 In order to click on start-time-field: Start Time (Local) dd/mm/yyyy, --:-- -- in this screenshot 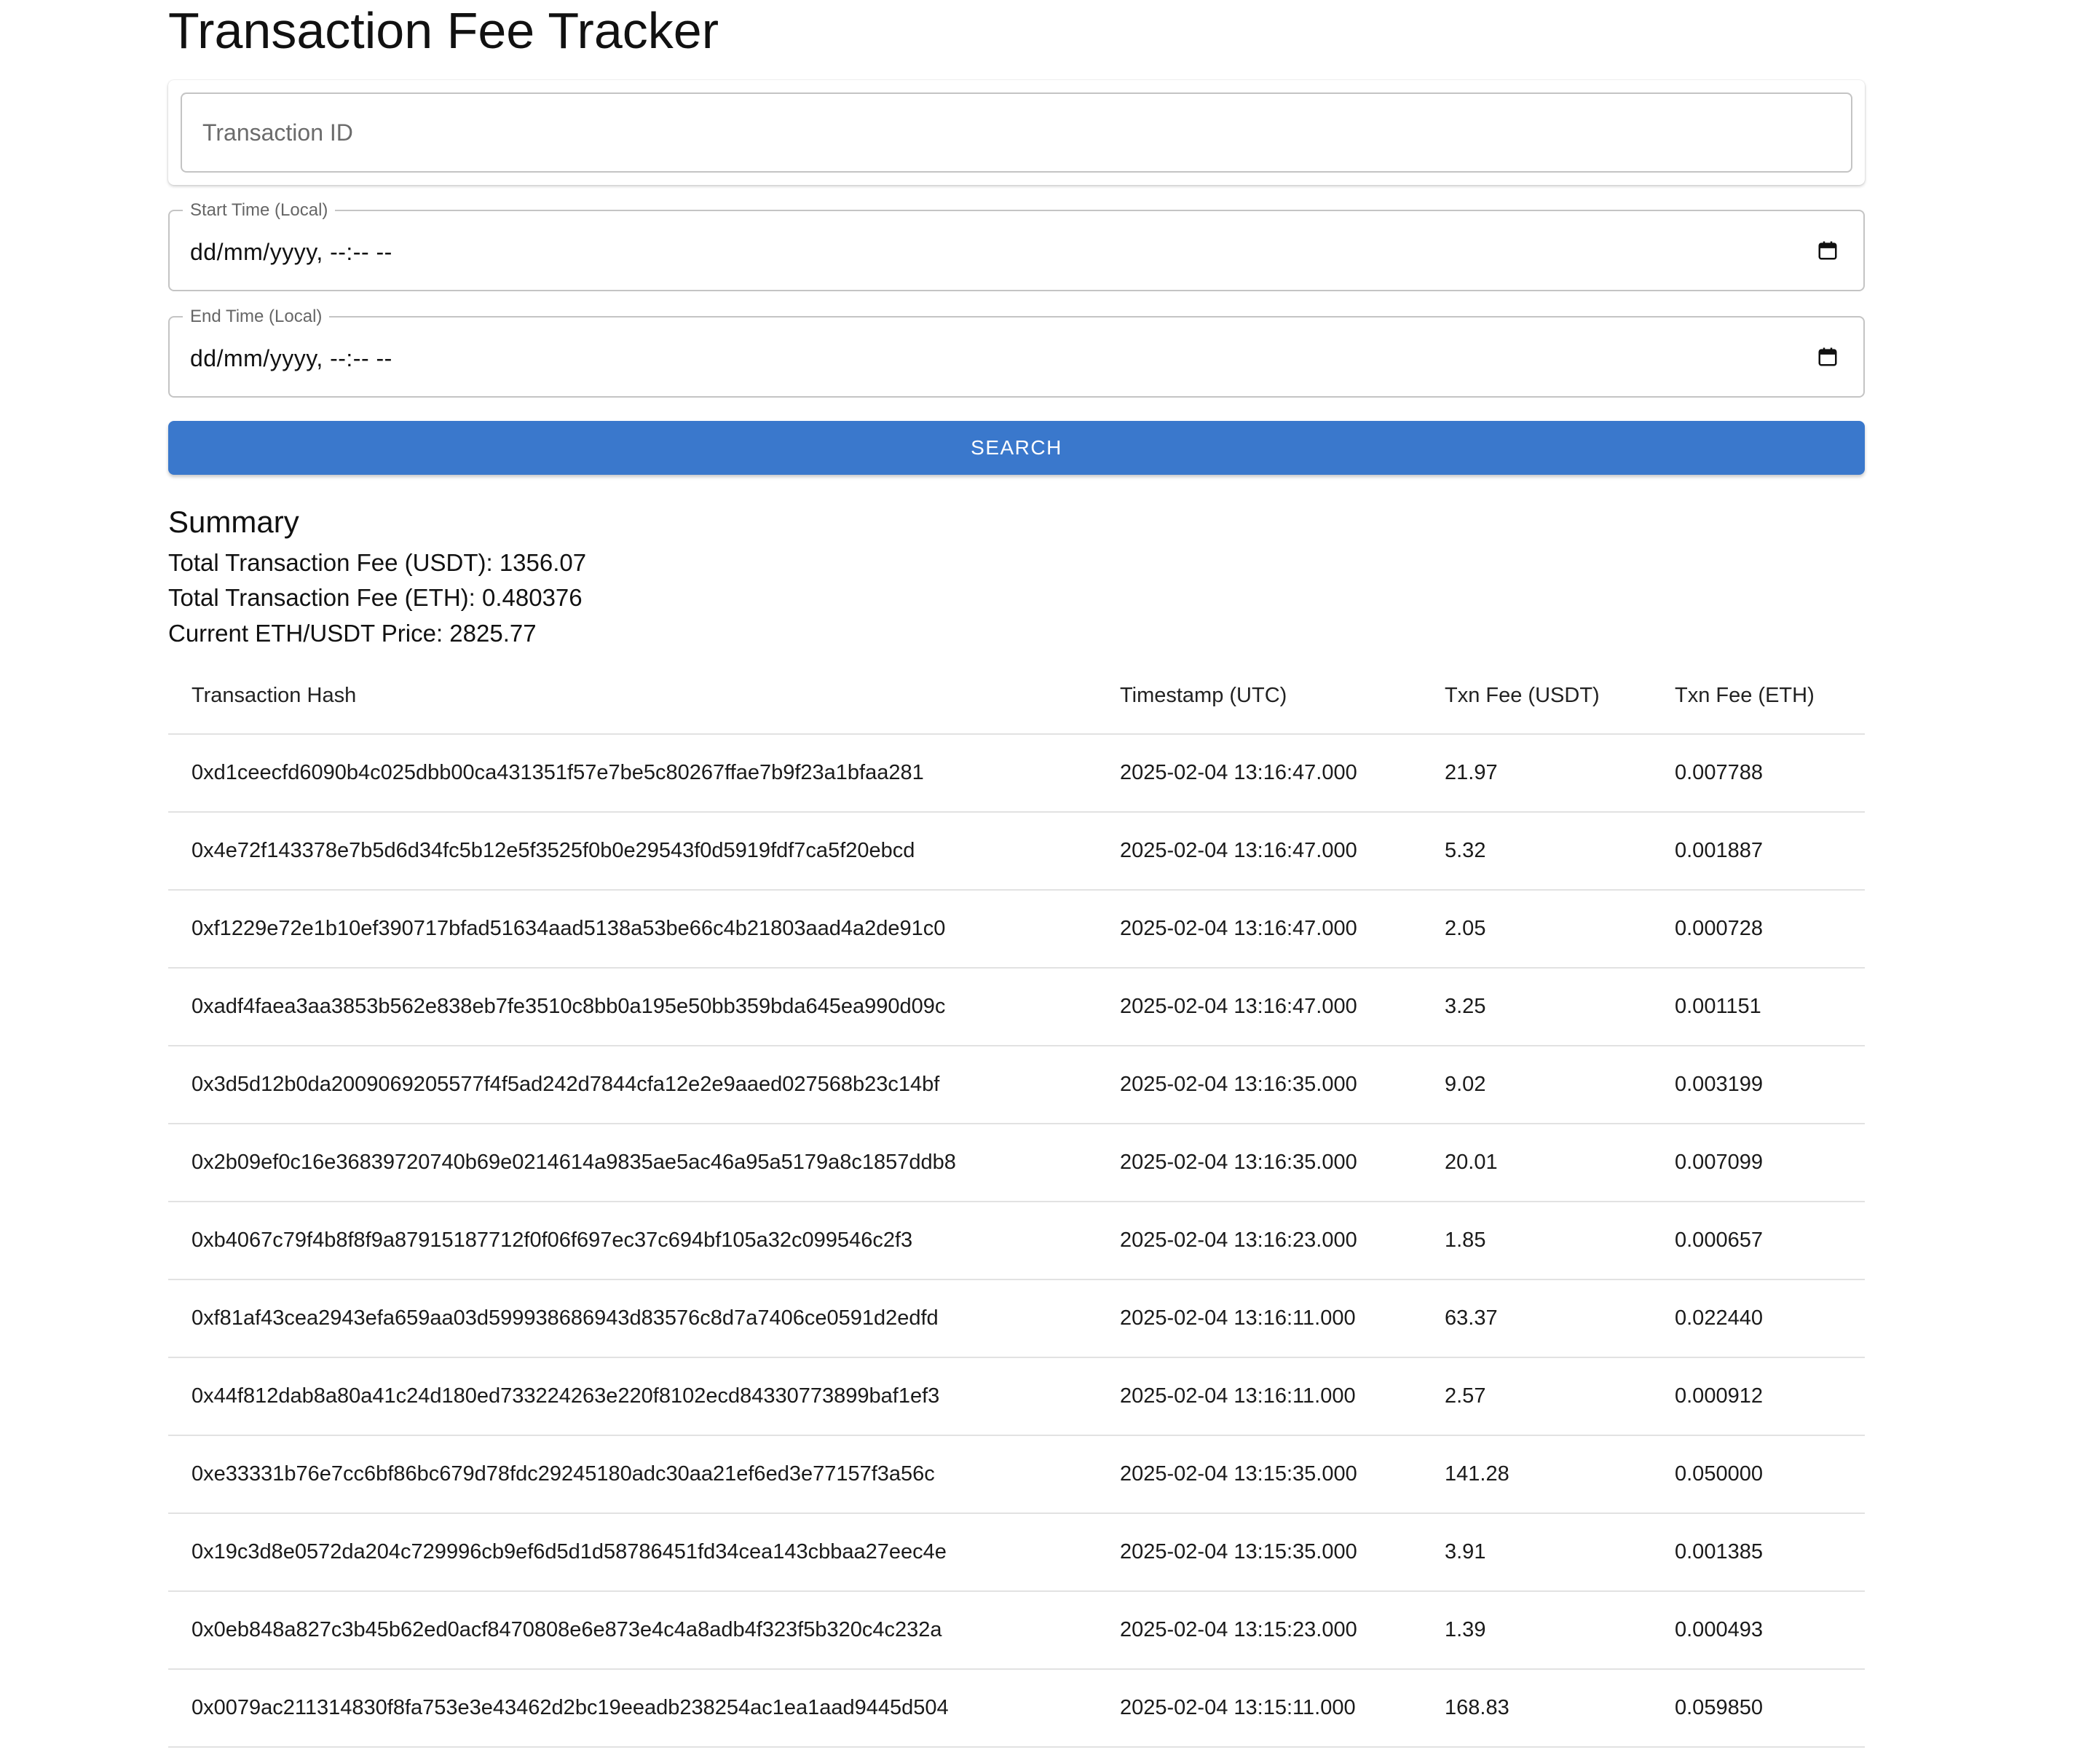, I will do `click(1016, 245)`.